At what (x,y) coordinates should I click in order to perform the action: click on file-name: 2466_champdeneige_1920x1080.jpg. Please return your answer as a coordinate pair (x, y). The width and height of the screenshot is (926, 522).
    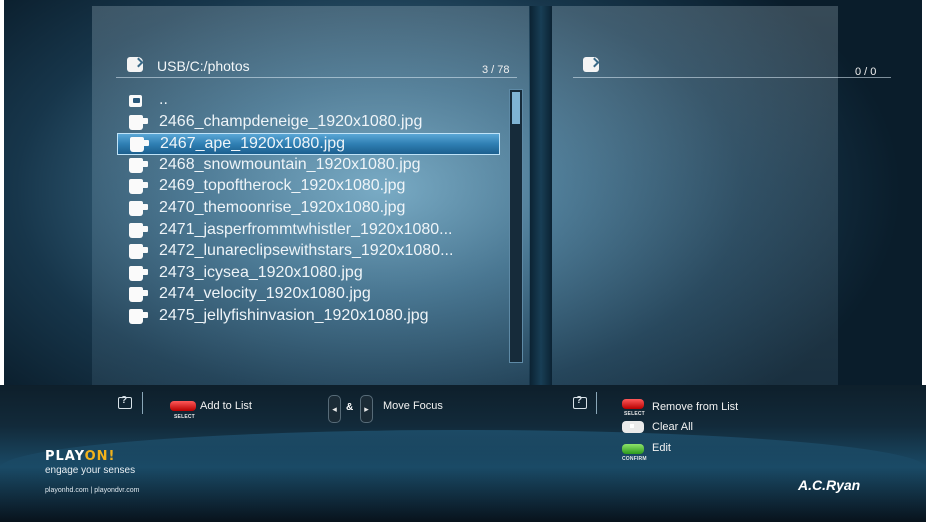
    Looking at the image, I should click on (291, 121).